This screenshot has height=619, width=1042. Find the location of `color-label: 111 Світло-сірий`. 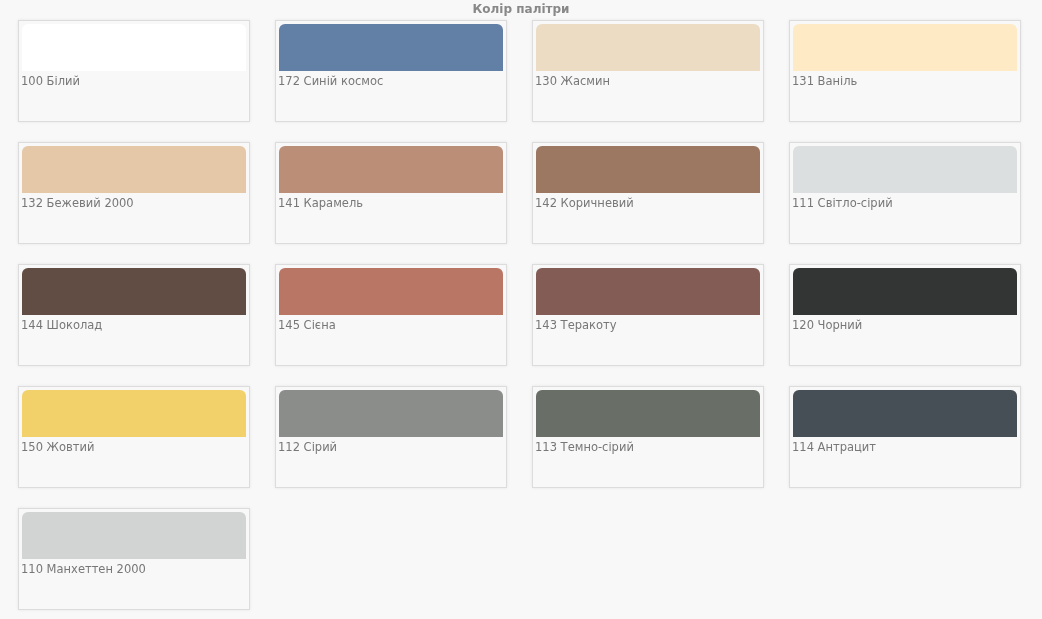

color-label: 111 Світло-сірий is located at coordinates (843, 203).